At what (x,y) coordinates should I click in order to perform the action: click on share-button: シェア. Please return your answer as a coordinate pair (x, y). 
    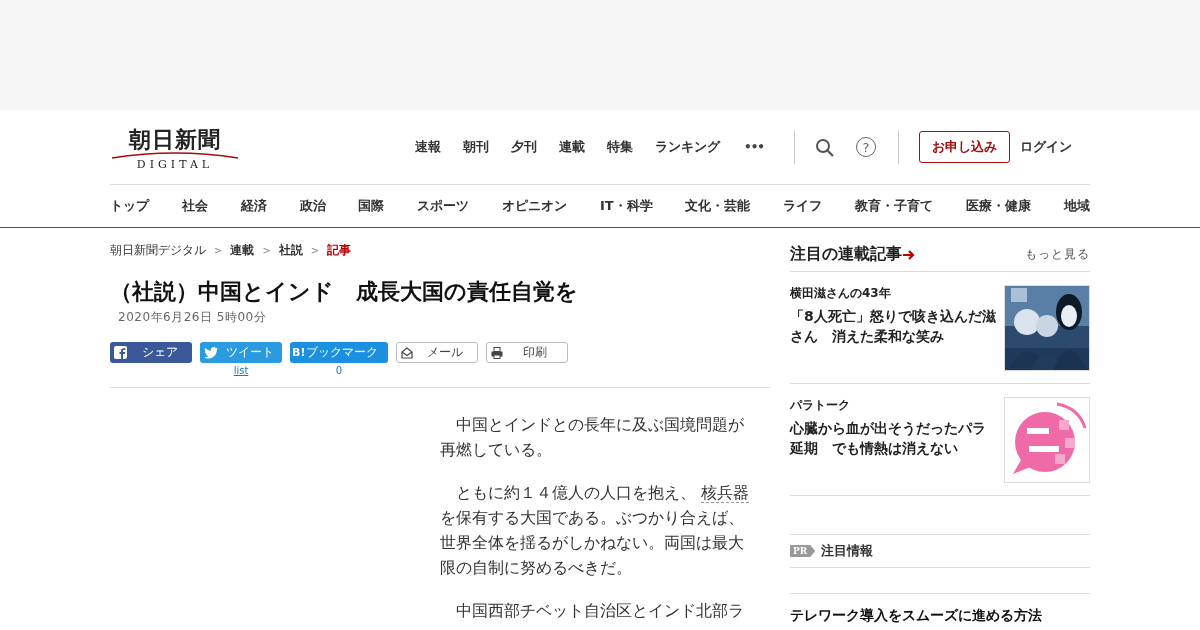
    Looking at the image, I should click on (151, 352).